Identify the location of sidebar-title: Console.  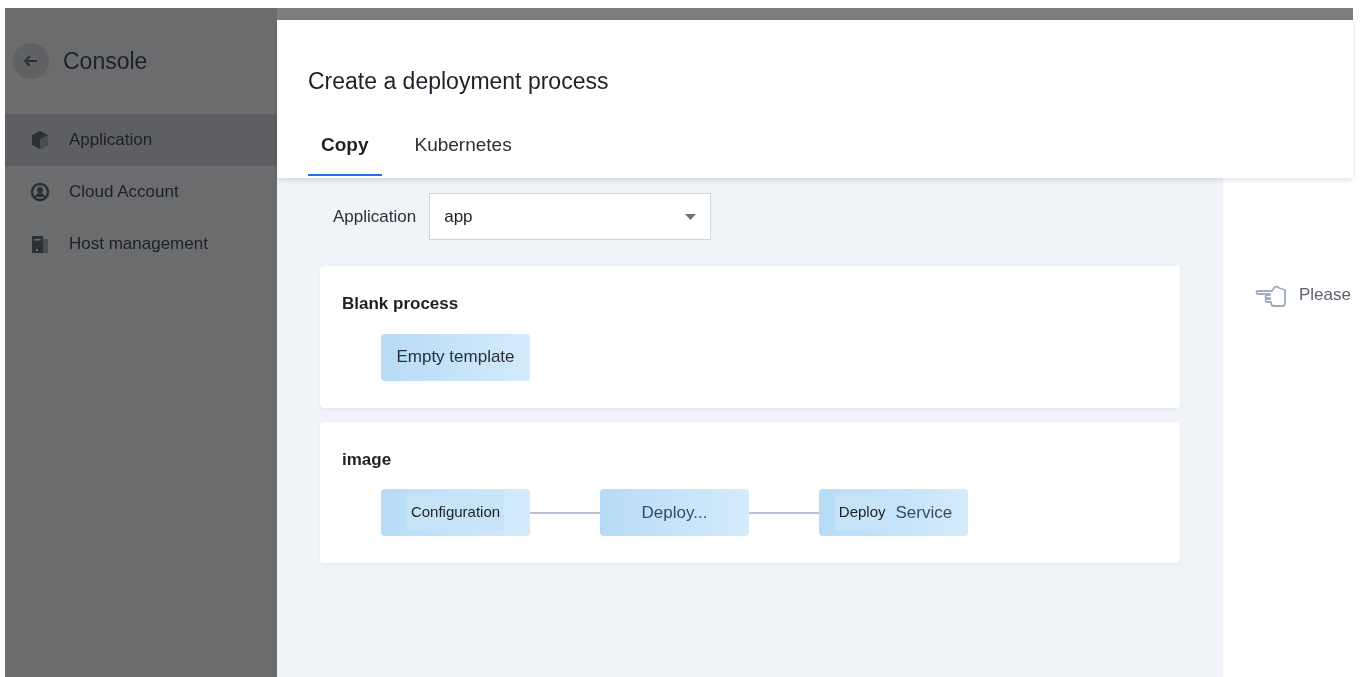
(105, 61).